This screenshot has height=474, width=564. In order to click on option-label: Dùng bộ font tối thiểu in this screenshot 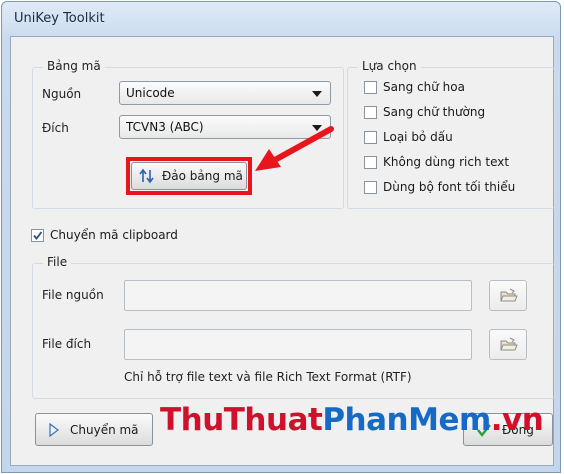, I will do `click(449, 187)`.